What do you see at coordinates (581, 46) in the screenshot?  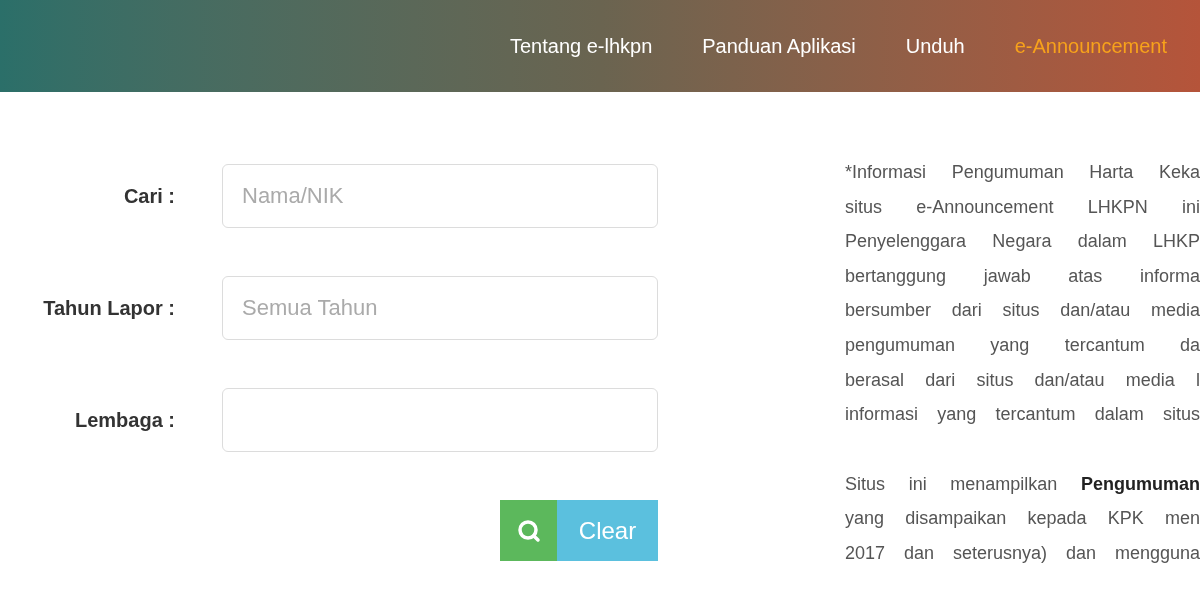 I see `nav-link: Tentang e-lhkpn` at bounding box center [581, 46].